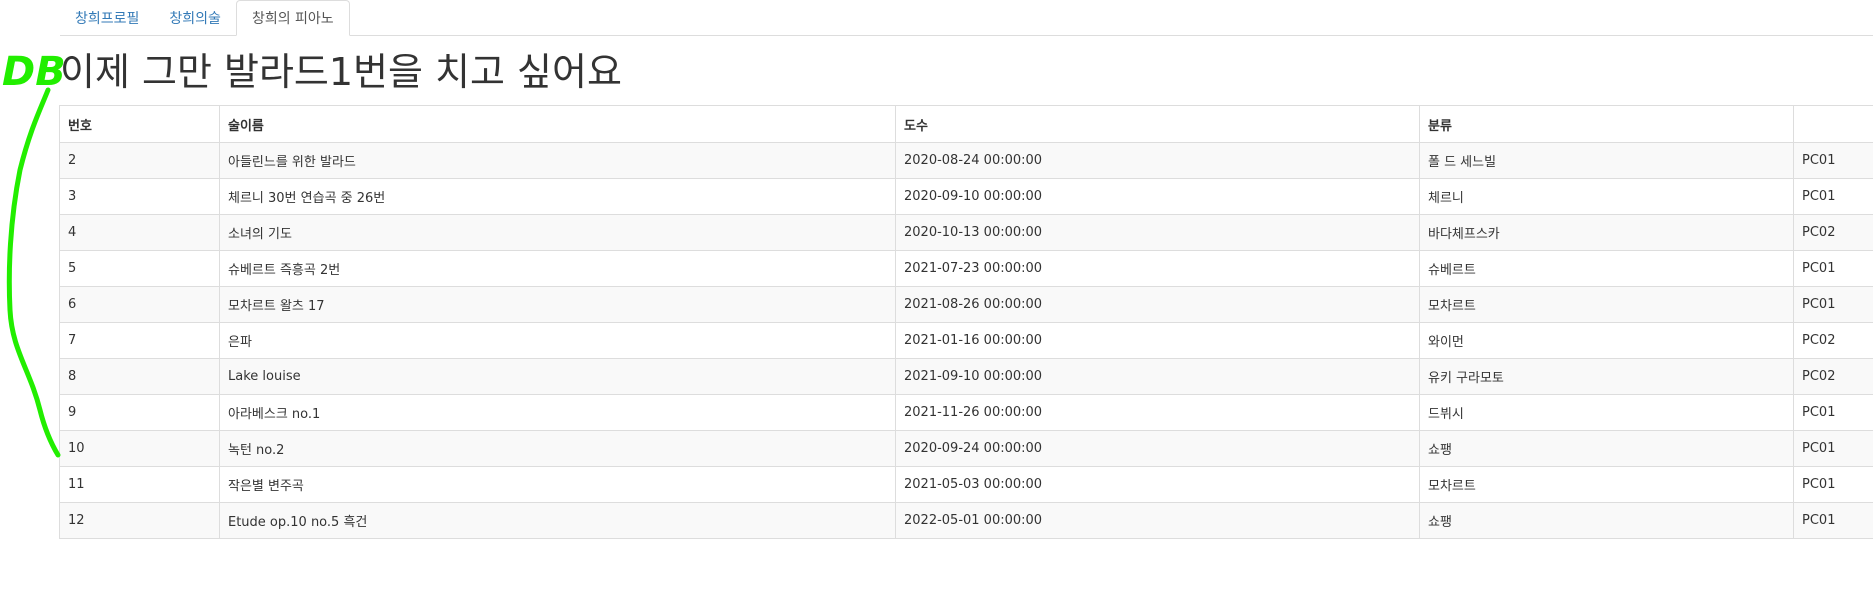  Describe the element at coordinates (139, 340) in the screenshot. I see `cell-number: 7` at that location.